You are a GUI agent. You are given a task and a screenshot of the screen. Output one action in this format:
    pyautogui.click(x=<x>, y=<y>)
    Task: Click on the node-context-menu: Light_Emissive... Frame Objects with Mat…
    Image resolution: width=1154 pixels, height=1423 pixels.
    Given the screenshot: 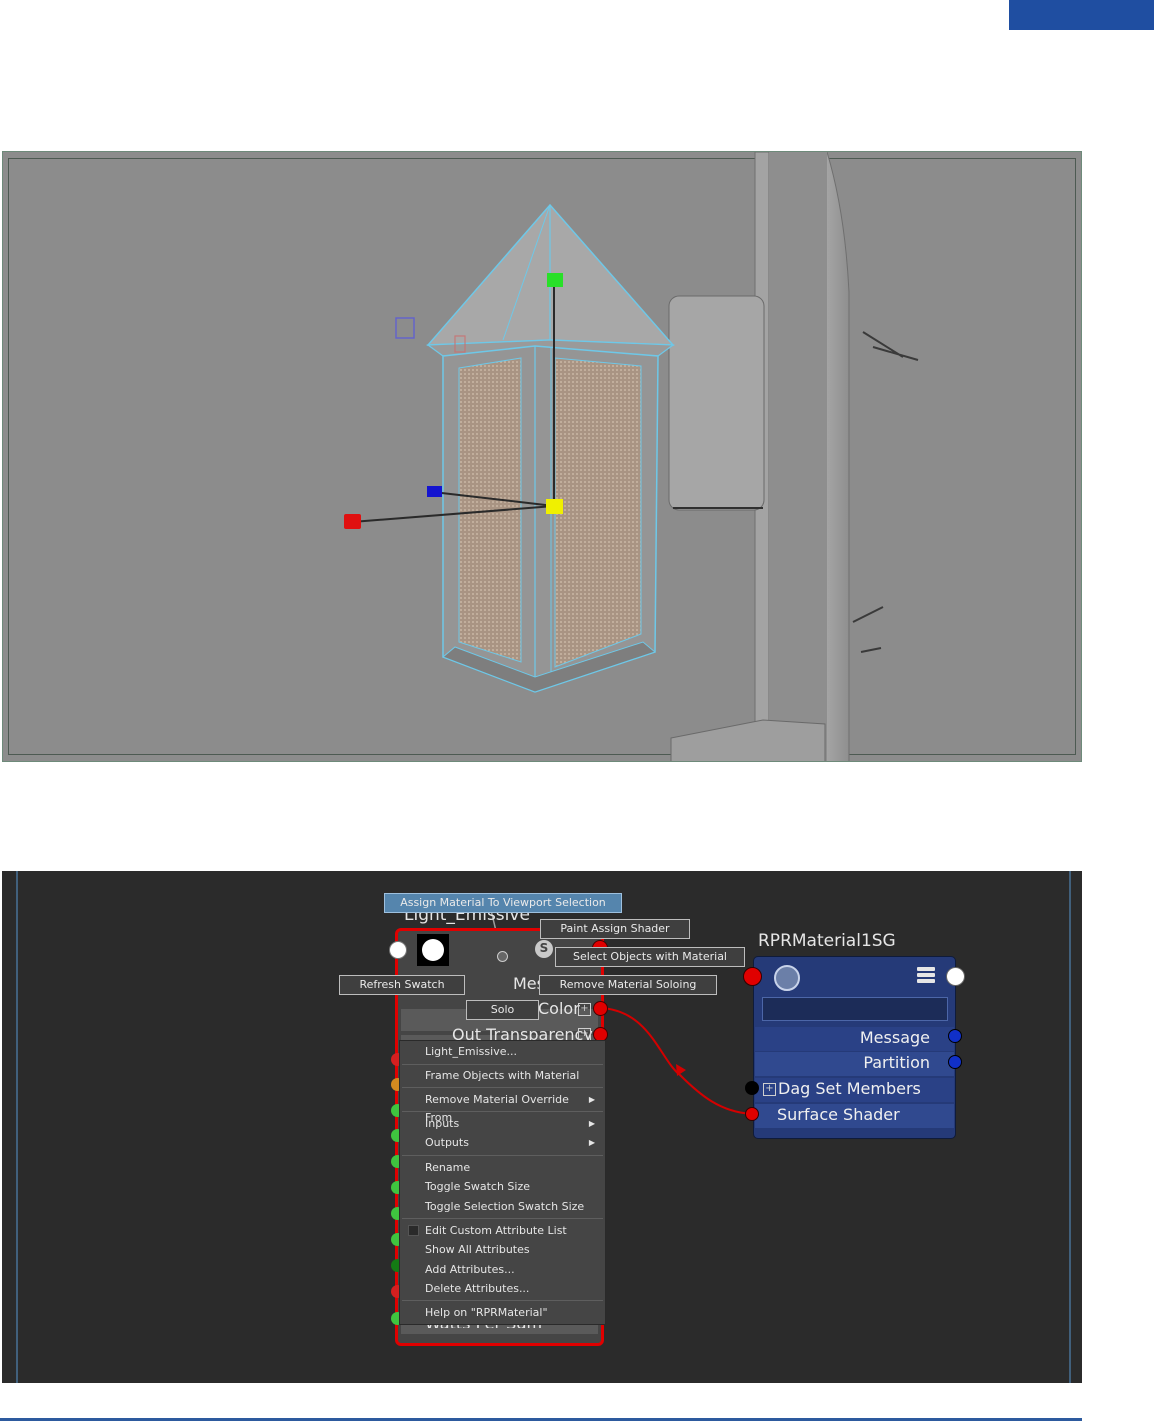 What is the action you would take?
    pyautogui.click(x=502, y=1182)
    